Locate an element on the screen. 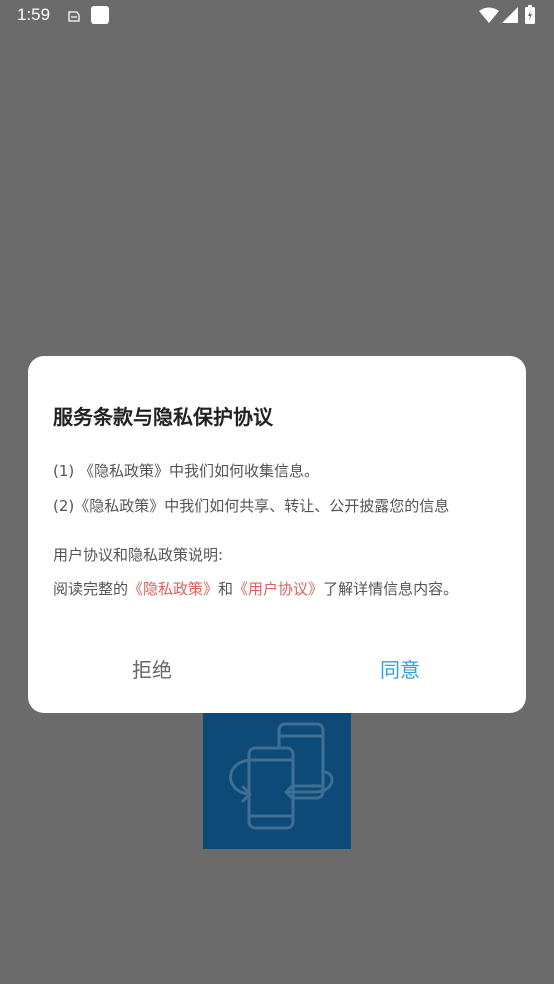 This screenshot has width=554, height=984. status-time: 1:59 is located at coordinates (34, 14).